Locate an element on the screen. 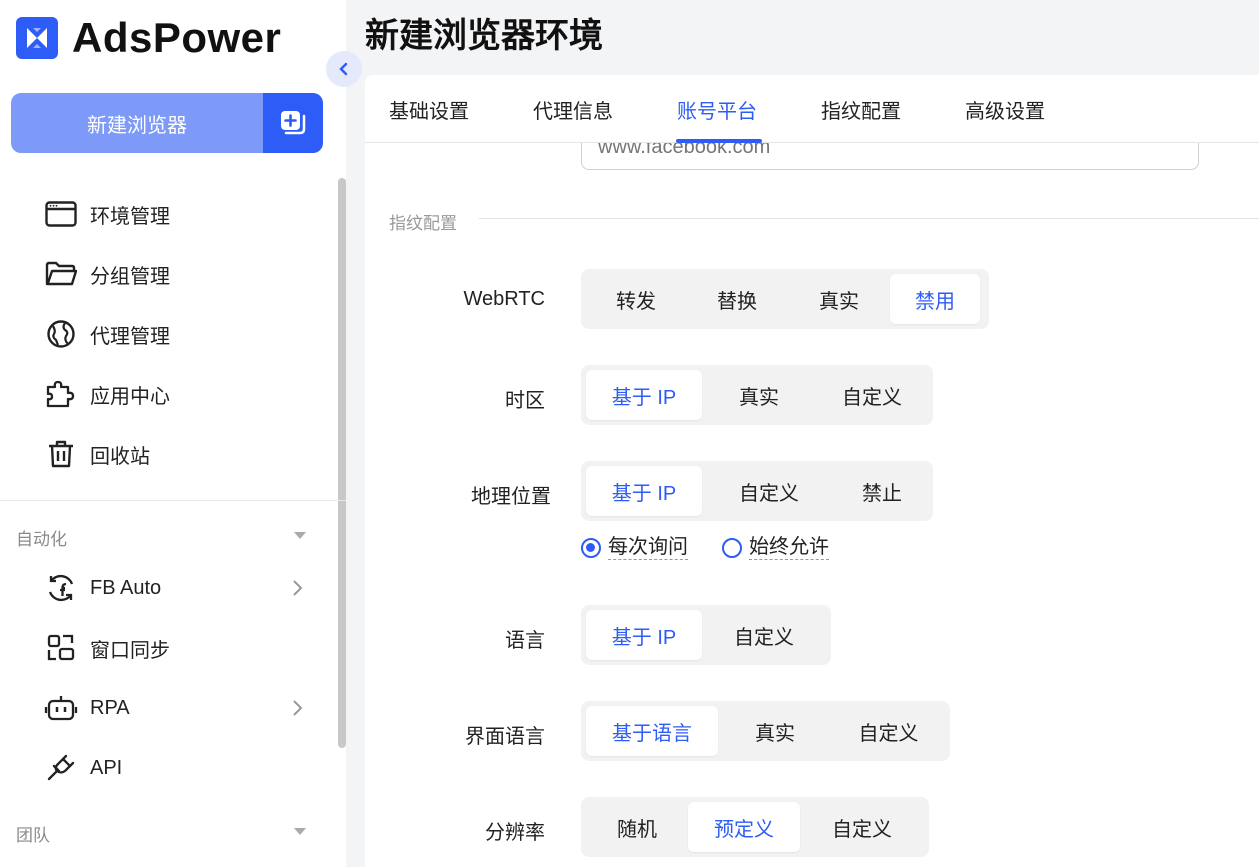  timezone-option-real: 真实 is located at coordinates (759, 395).